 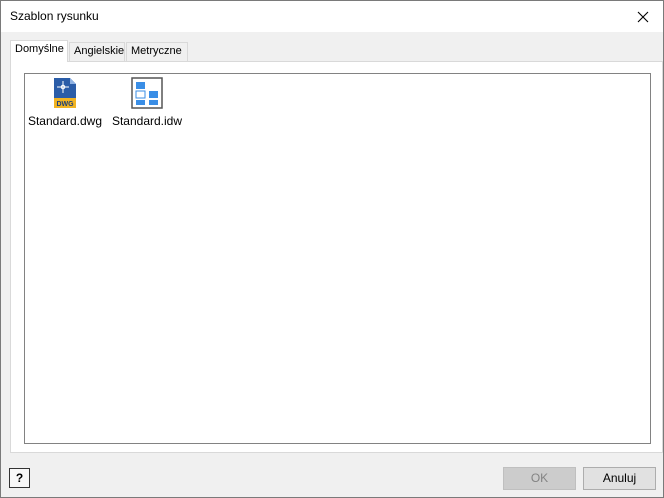 What do you see at coordinates (157, 51) in the screenshot?
I see `tab-metryczne: Metryczne` at bounding box center [157, 51].